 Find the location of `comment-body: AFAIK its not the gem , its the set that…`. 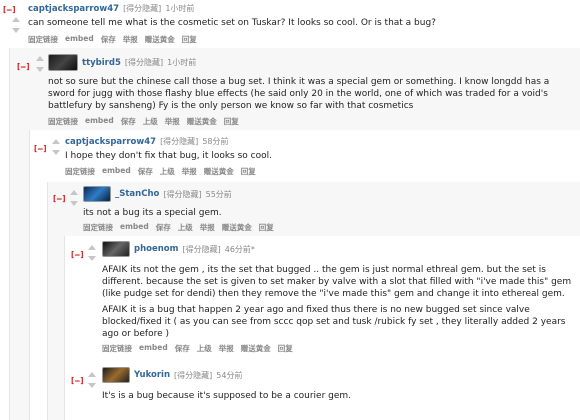

comment-body: AFAIK its not the gem , its the set that… is located at coordinates (337, 282).